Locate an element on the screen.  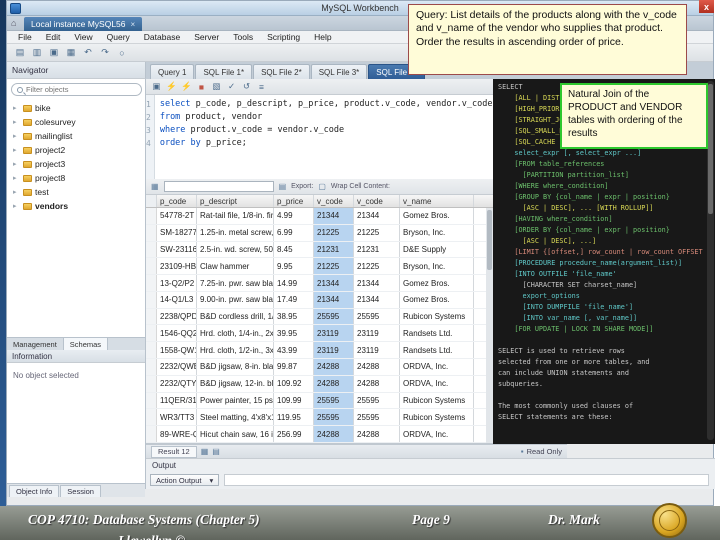
code-line: from product, vendor is located at coordinates (347, 117).